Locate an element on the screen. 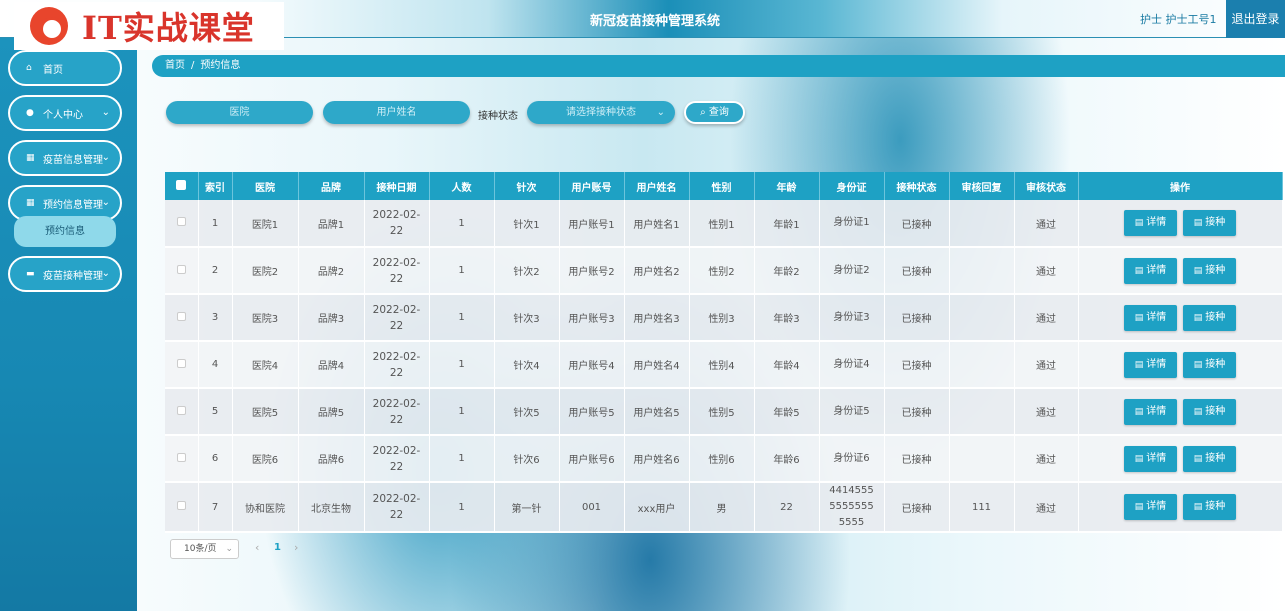  column-header: 接种日期 is located at coordinates (397, 186).